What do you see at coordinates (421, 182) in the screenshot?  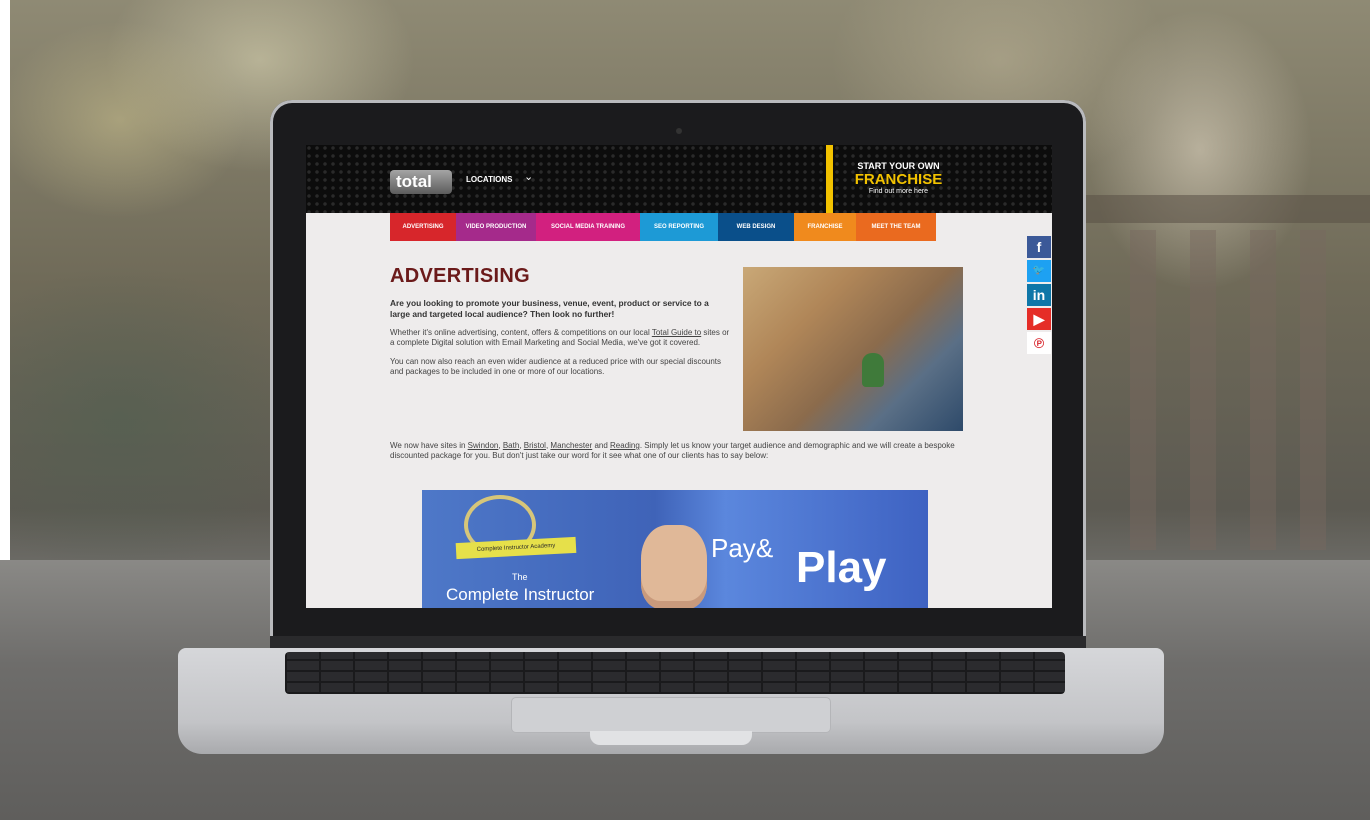 I see `site-logo: total` at bounding box center [421, 182].